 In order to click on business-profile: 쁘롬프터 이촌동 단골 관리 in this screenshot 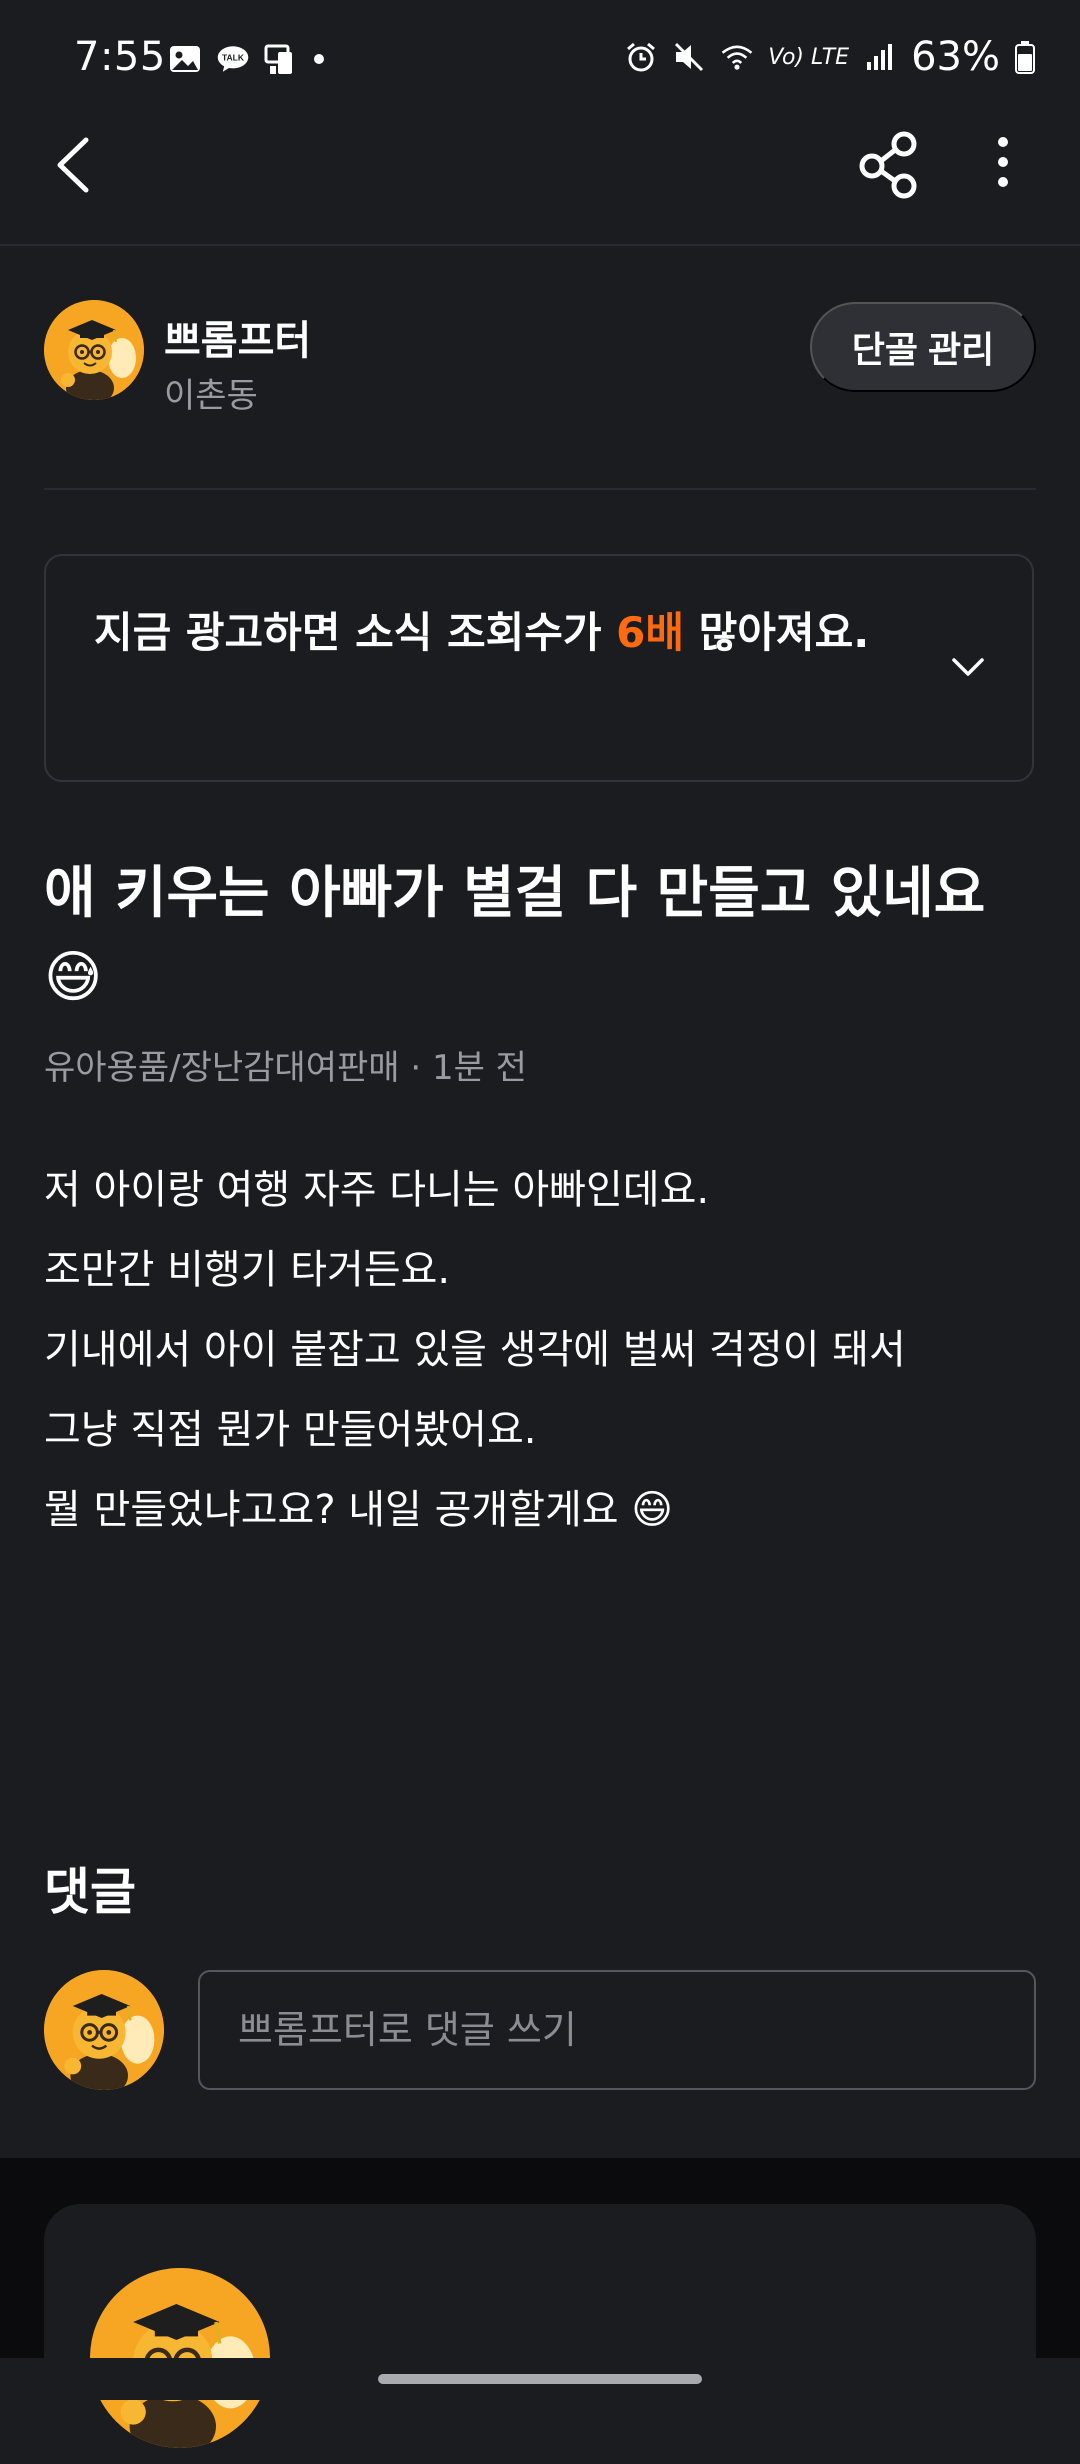, I will do `click(540, 358)`.